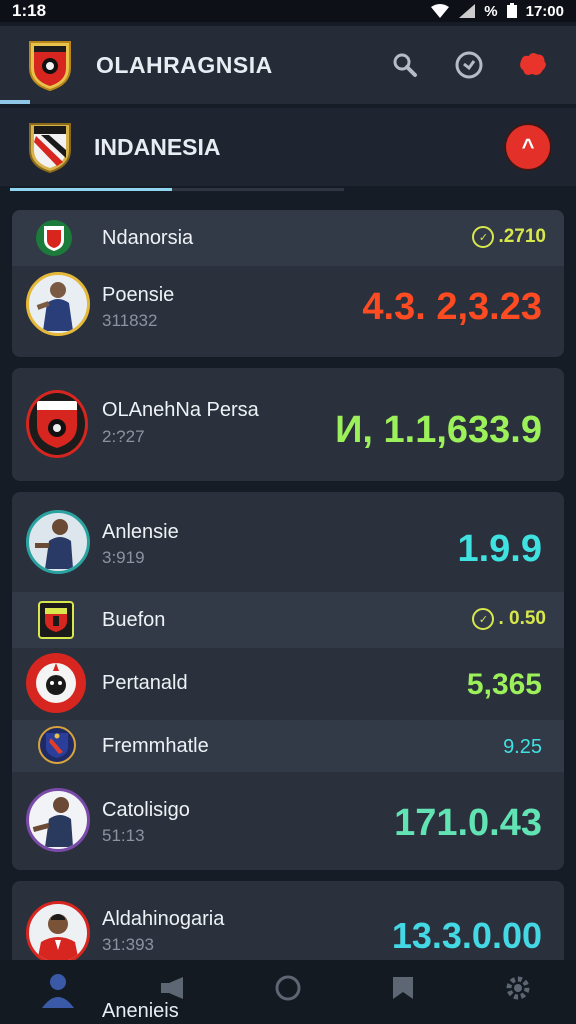 Image resolution: width=576 pixels, height=1024 pixels. What do you see at coordinates (522, 618) in the screenshot?
I see `item-chip-value: . 0.50` at bounding box center [522, 618].